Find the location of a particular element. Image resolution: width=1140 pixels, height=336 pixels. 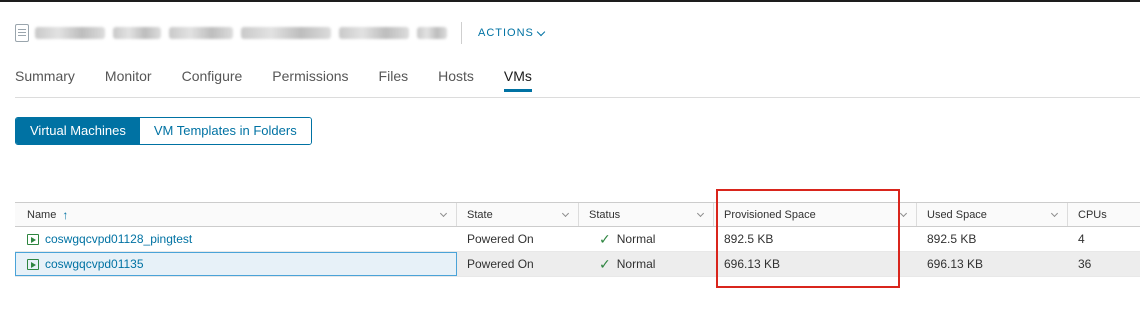

redacted-object-title is located at coordinates (241, 33).